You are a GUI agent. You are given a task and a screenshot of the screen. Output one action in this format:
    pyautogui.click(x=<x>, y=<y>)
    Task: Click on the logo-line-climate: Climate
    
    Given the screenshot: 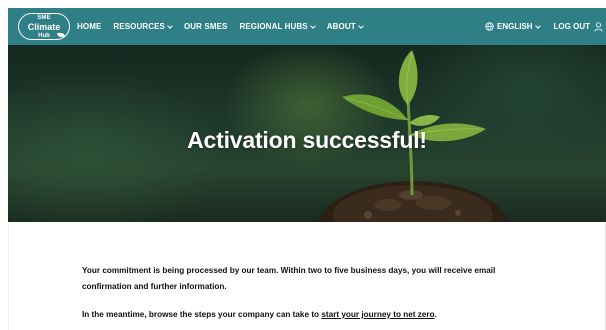 What is the action you would take?
    pyautogui.click(x=44, y=26)
    